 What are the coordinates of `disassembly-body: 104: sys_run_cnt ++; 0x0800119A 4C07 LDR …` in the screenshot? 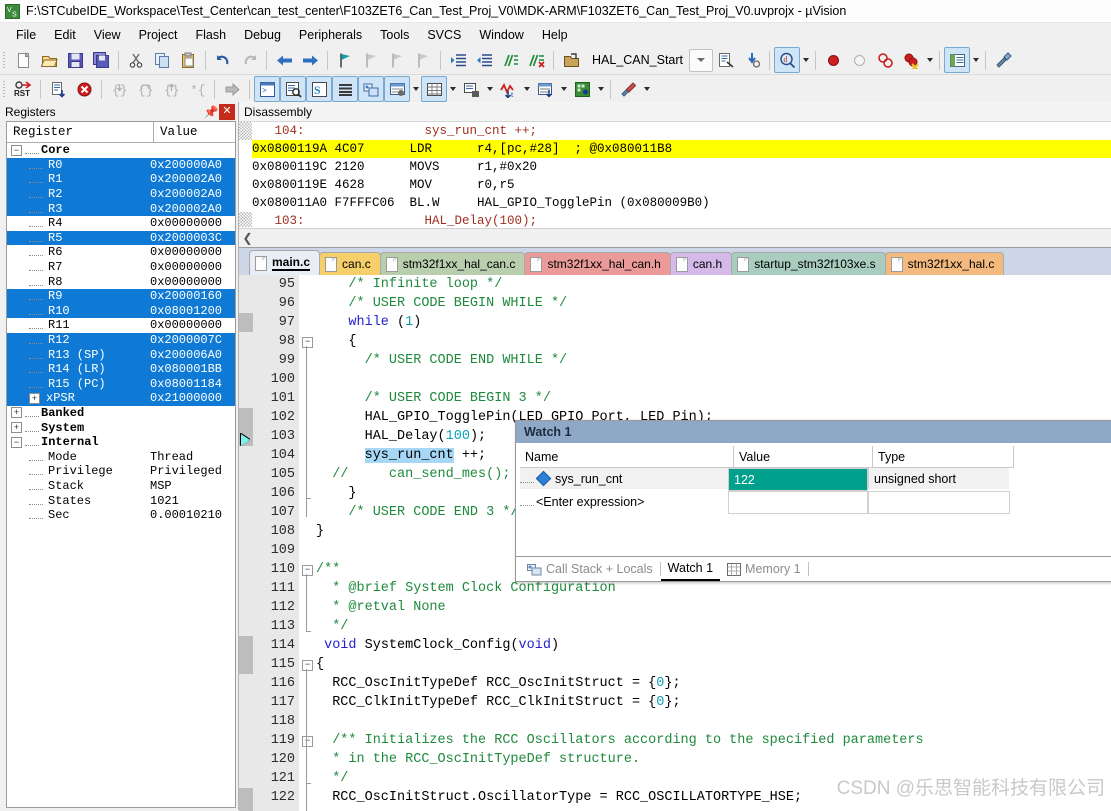 It's located at (675, 174).